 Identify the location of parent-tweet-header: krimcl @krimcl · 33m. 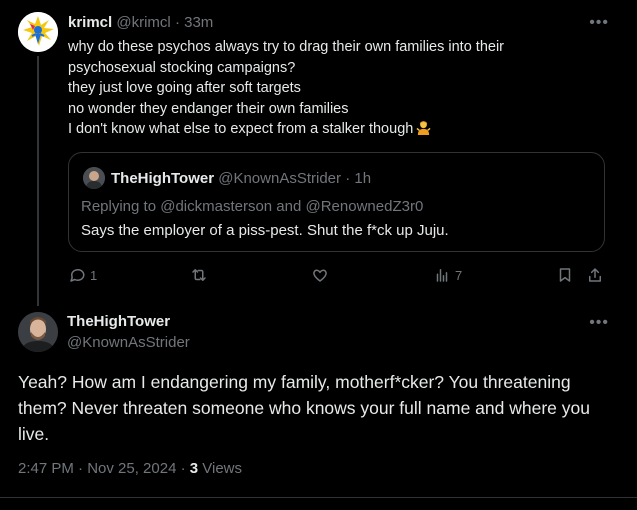
(140, 22).